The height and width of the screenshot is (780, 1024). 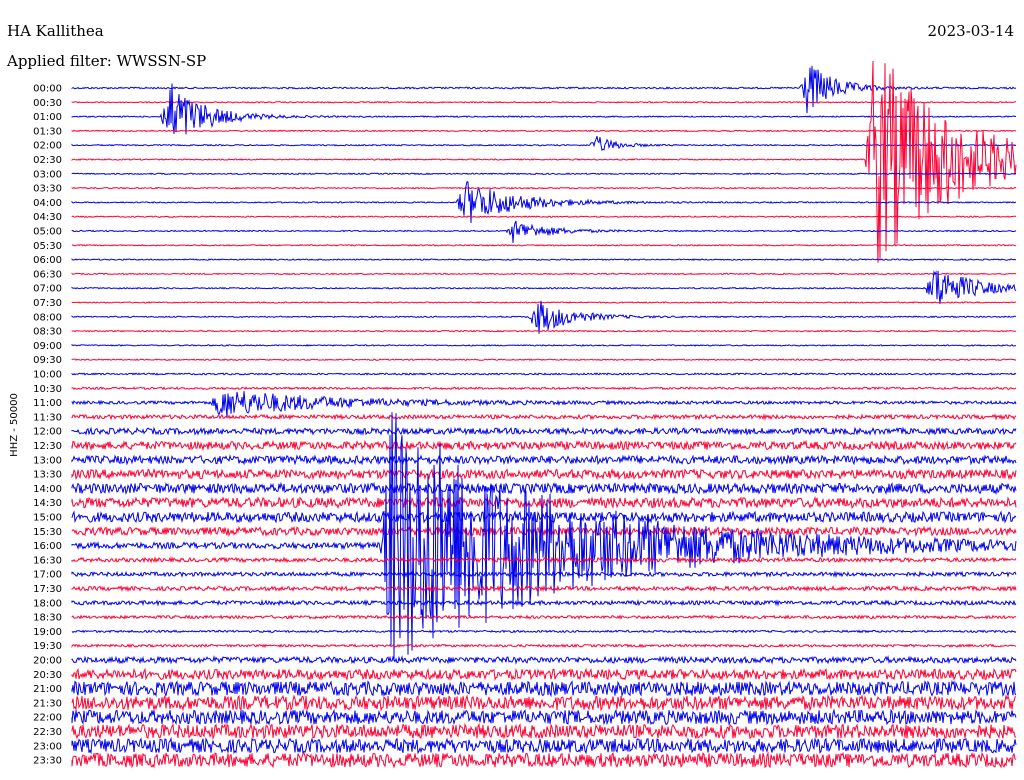 I want to click on trace-time-label: 11:00, so click(x=47, y=403).